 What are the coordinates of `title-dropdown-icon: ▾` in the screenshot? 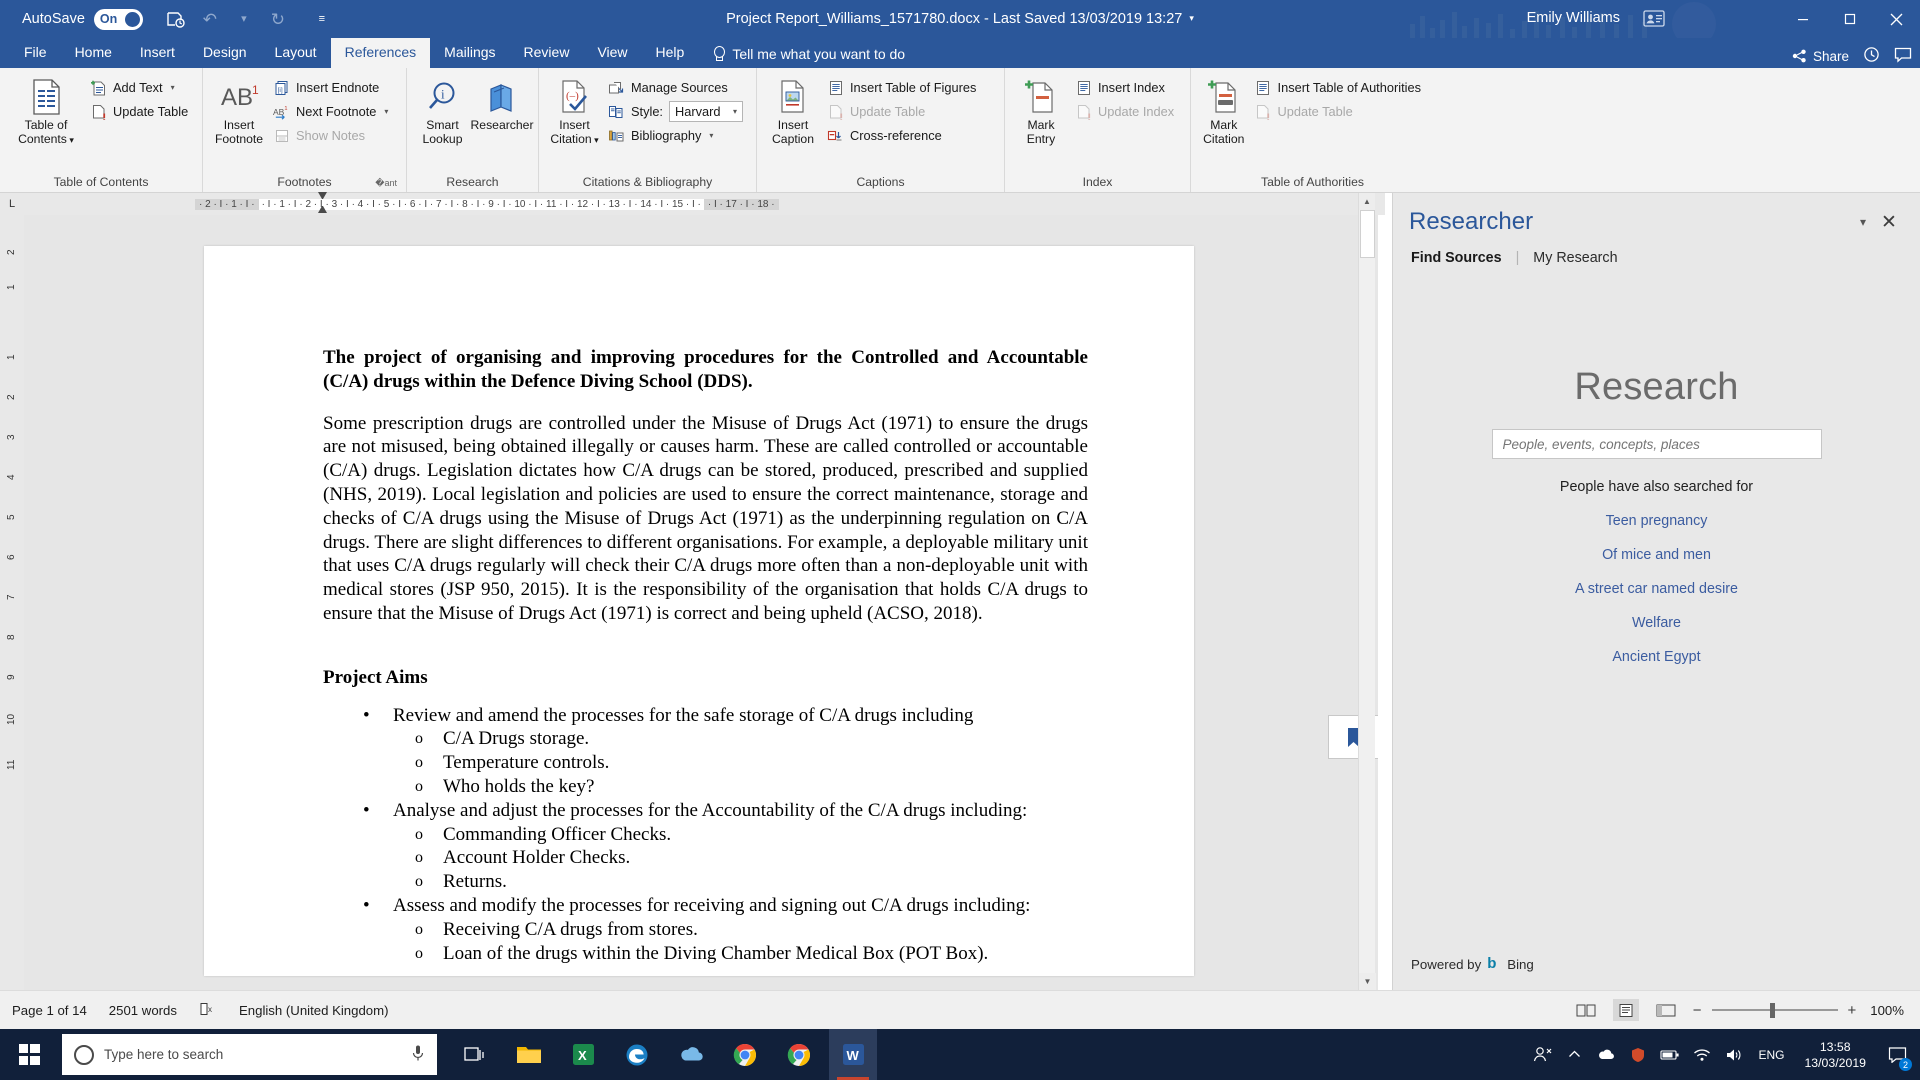 It's located at (1191, 18).